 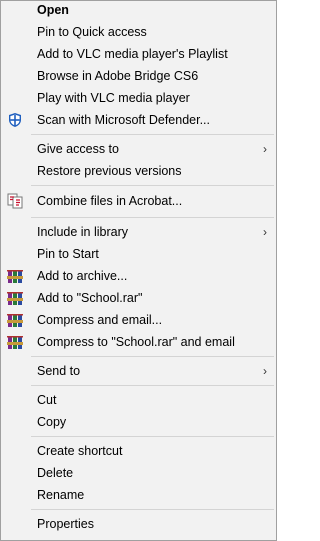 What do you see at coordinates (47, 400) in the screenshot?
I see `menu-item-label: Cut` at bounding box center [47, 400].